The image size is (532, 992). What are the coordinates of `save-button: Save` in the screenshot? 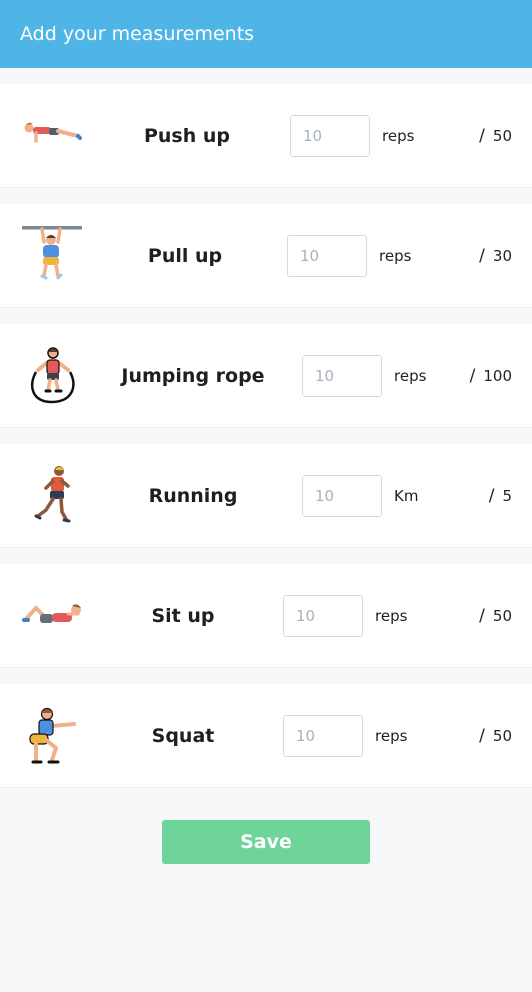 It's located at (266, 842).